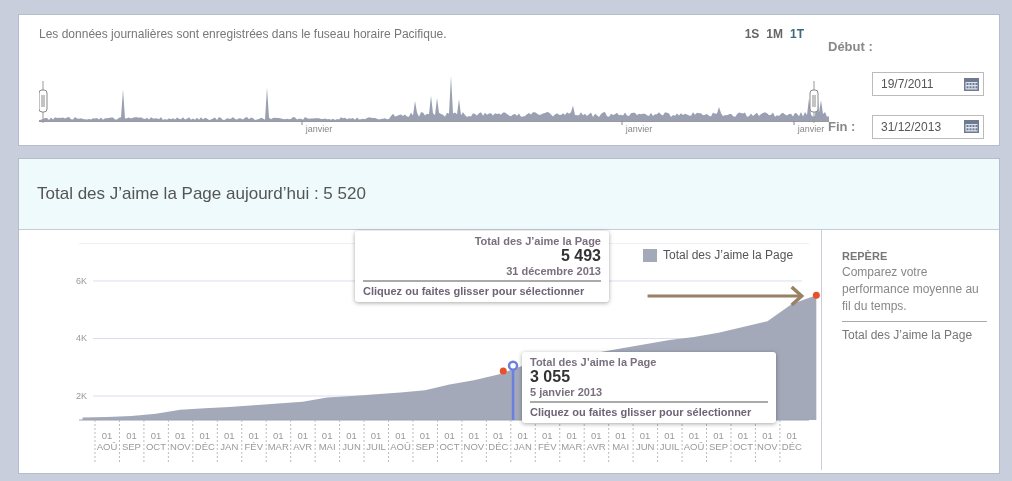  I want to click on range-button: 1T, so click(797, 34).